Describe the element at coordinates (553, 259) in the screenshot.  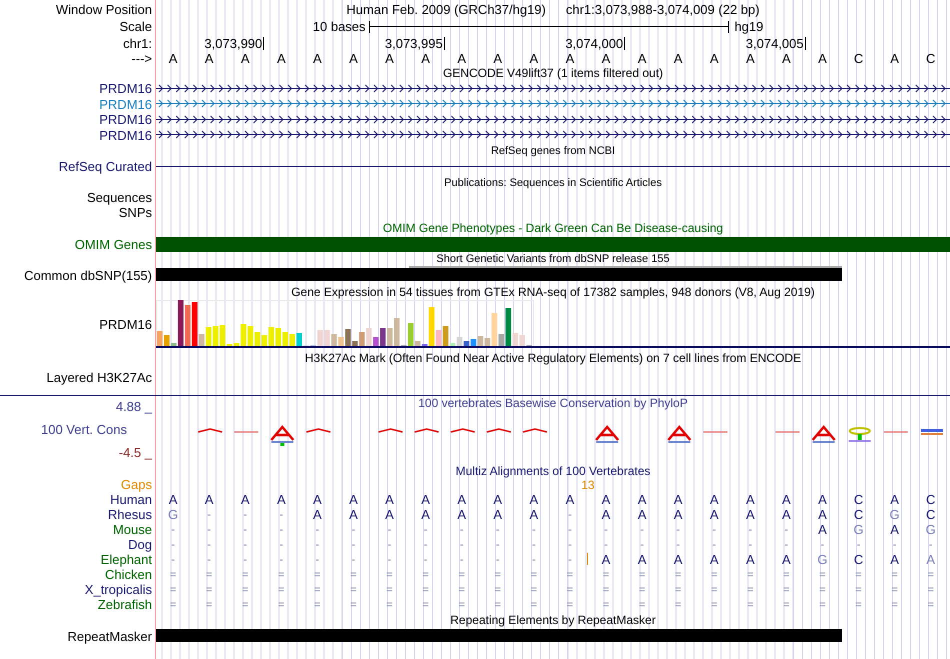
I see `track-title: Short Genetic Variants from dbSNP release 155` at that location.